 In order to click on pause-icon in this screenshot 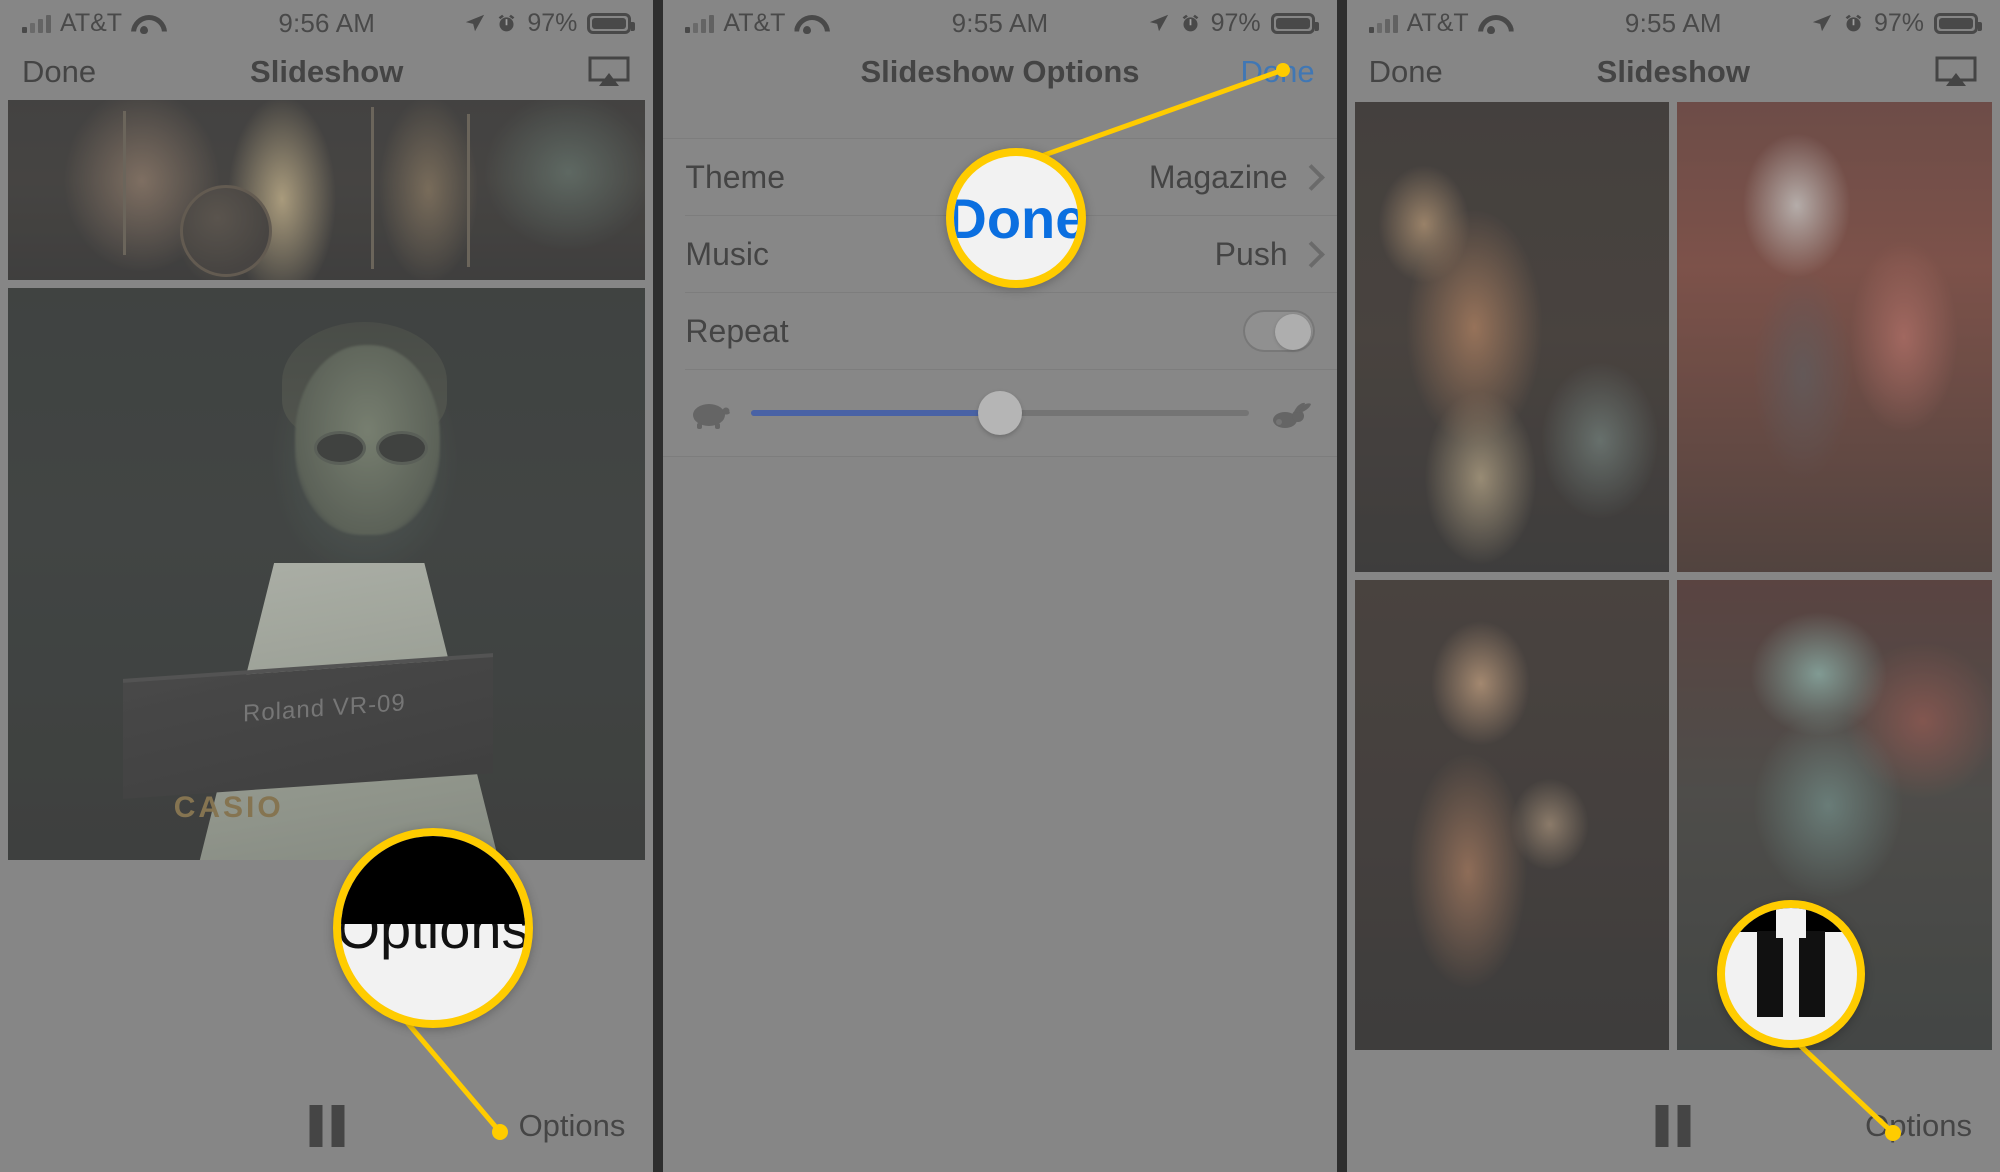, I will do `click(1790, 974)`.